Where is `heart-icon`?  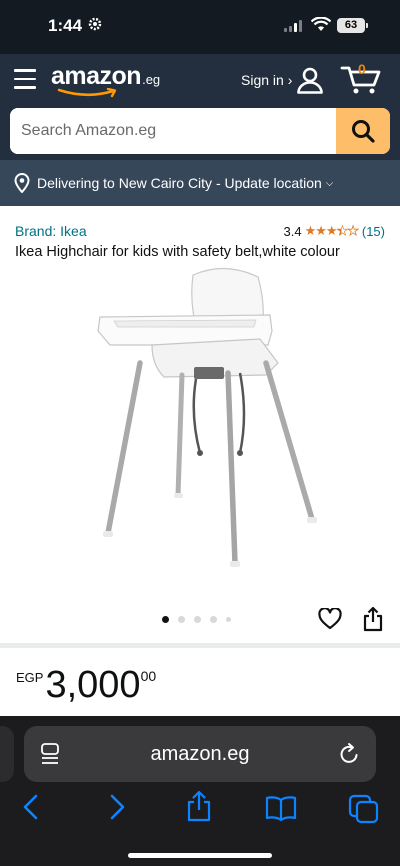
heart-icon is located at coordinates (330, 621).